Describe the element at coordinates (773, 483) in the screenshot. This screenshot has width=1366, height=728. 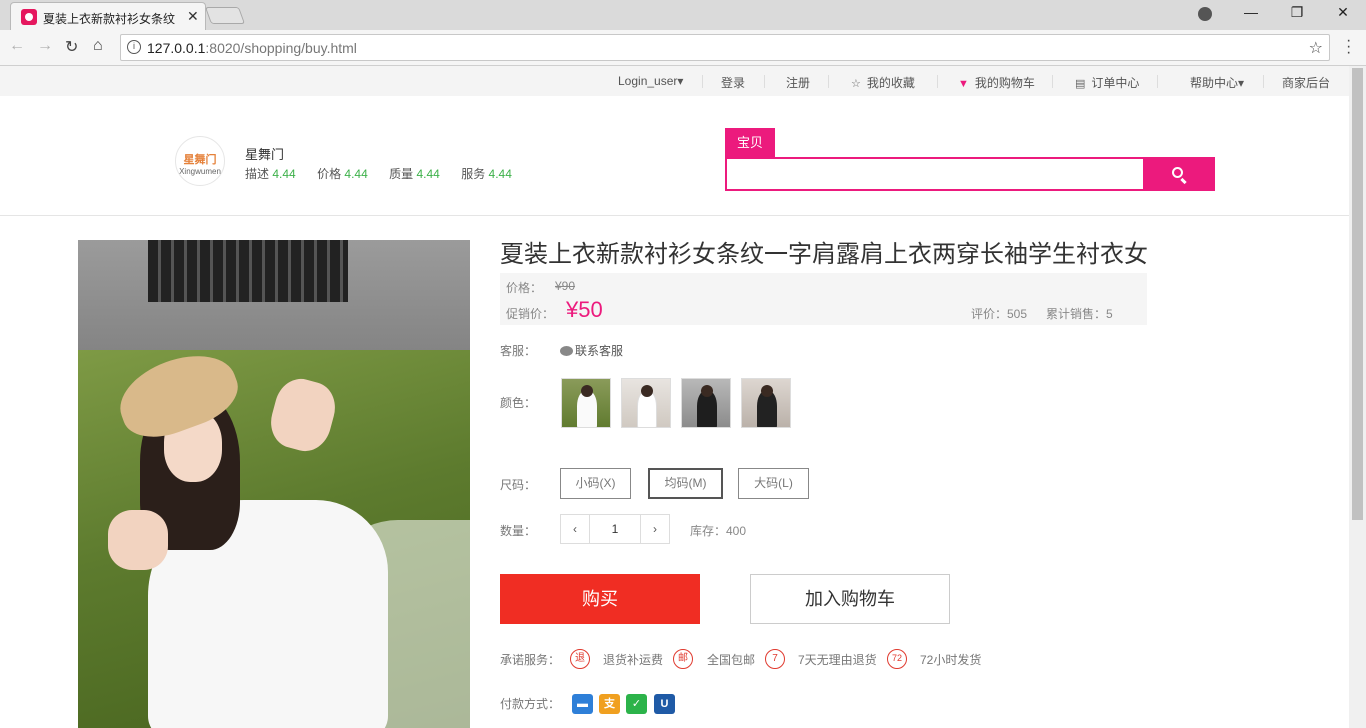
I see `size-option-large: 大码(L)` at that location.